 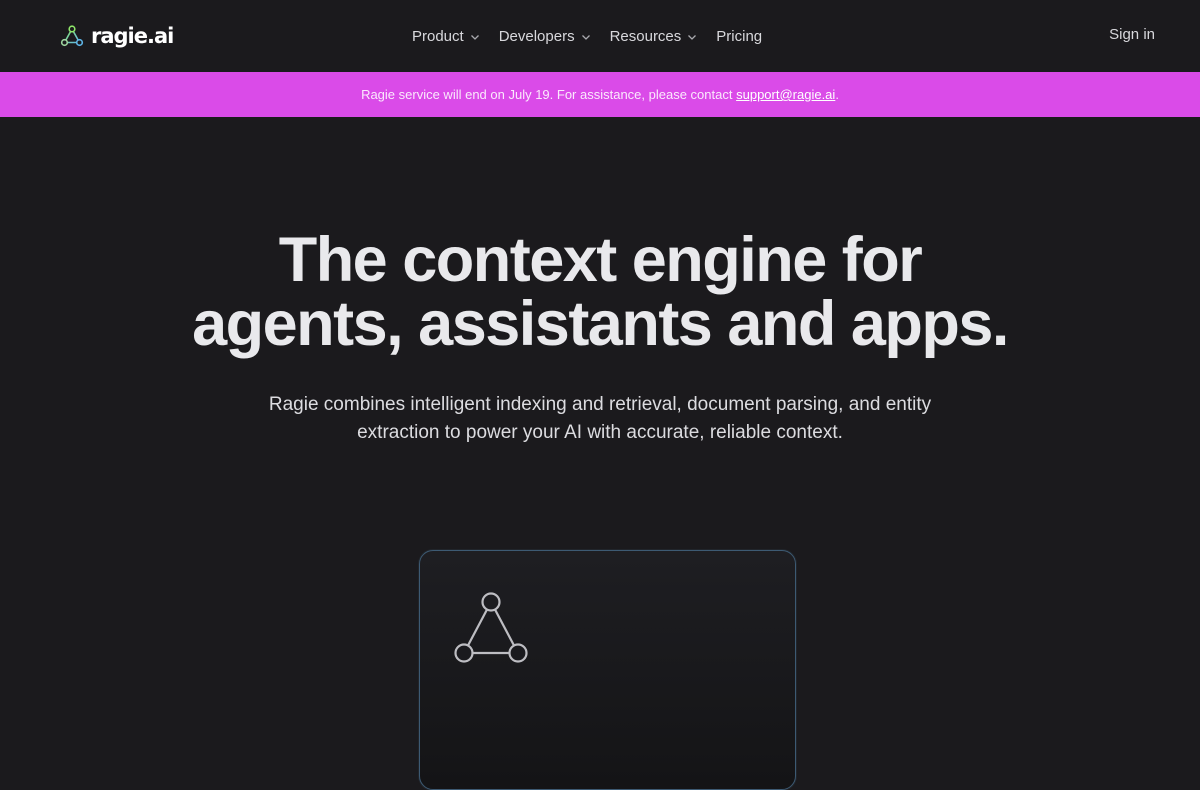 I want to click on nav-item-pricing: Pricing, so click(x=739, y=36).